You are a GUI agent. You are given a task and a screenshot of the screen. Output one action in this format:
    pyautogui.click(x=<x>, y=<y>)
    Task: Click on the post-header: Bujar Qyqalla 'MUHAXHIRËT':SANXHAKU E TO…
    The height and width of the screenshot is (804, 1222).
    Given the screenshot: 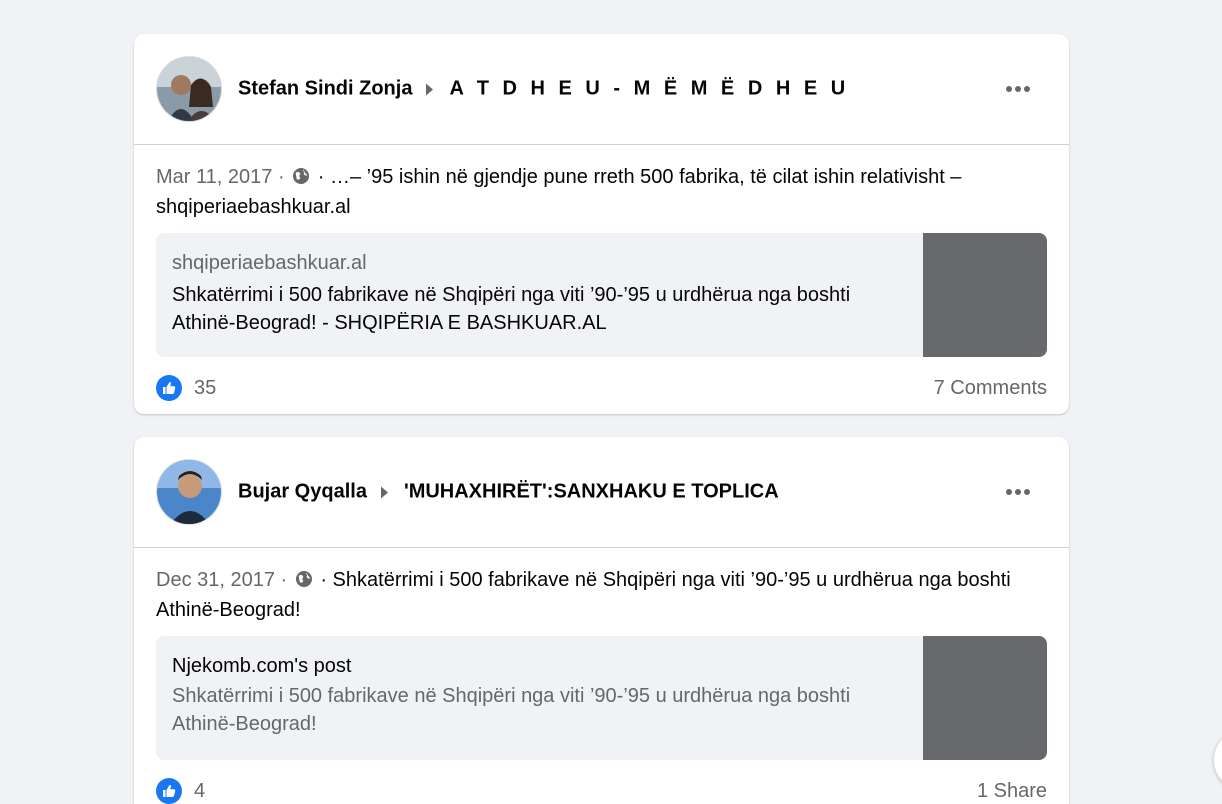 What is the action you would take?
    pyautogui.click(x=601, y=492)
    